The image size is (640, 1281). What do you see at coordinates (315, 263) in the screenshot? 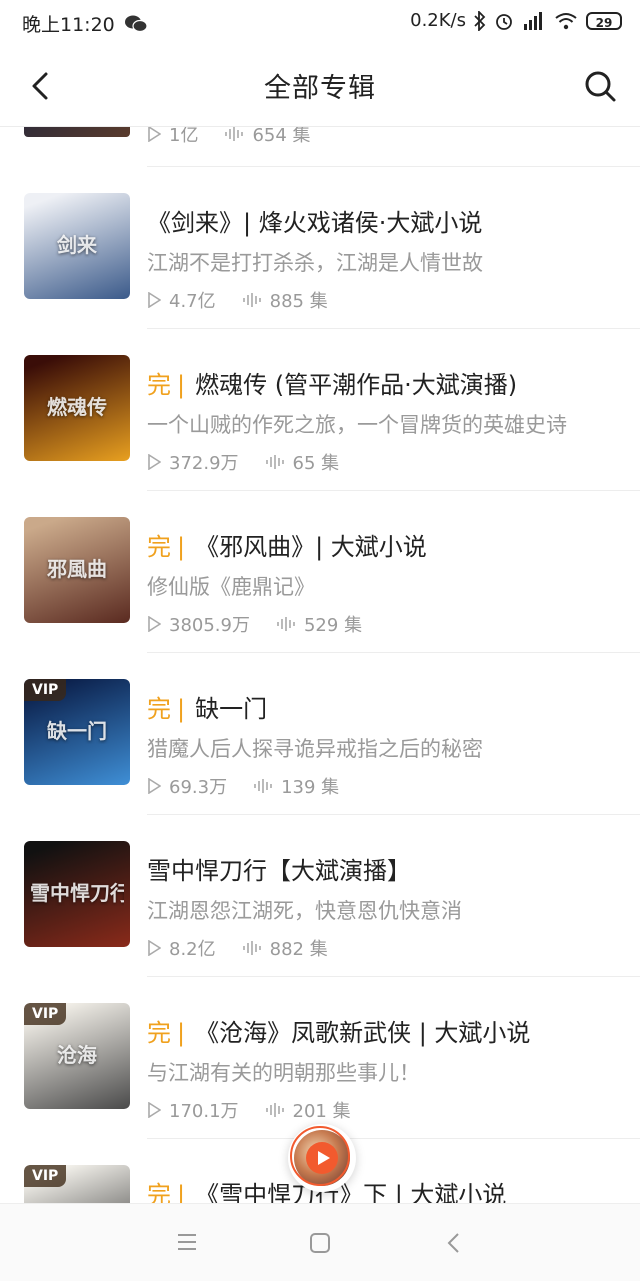
I see `album-description: 江湖不是打打杀杀，江湖是人情世故` at bounding box center [315, 263].